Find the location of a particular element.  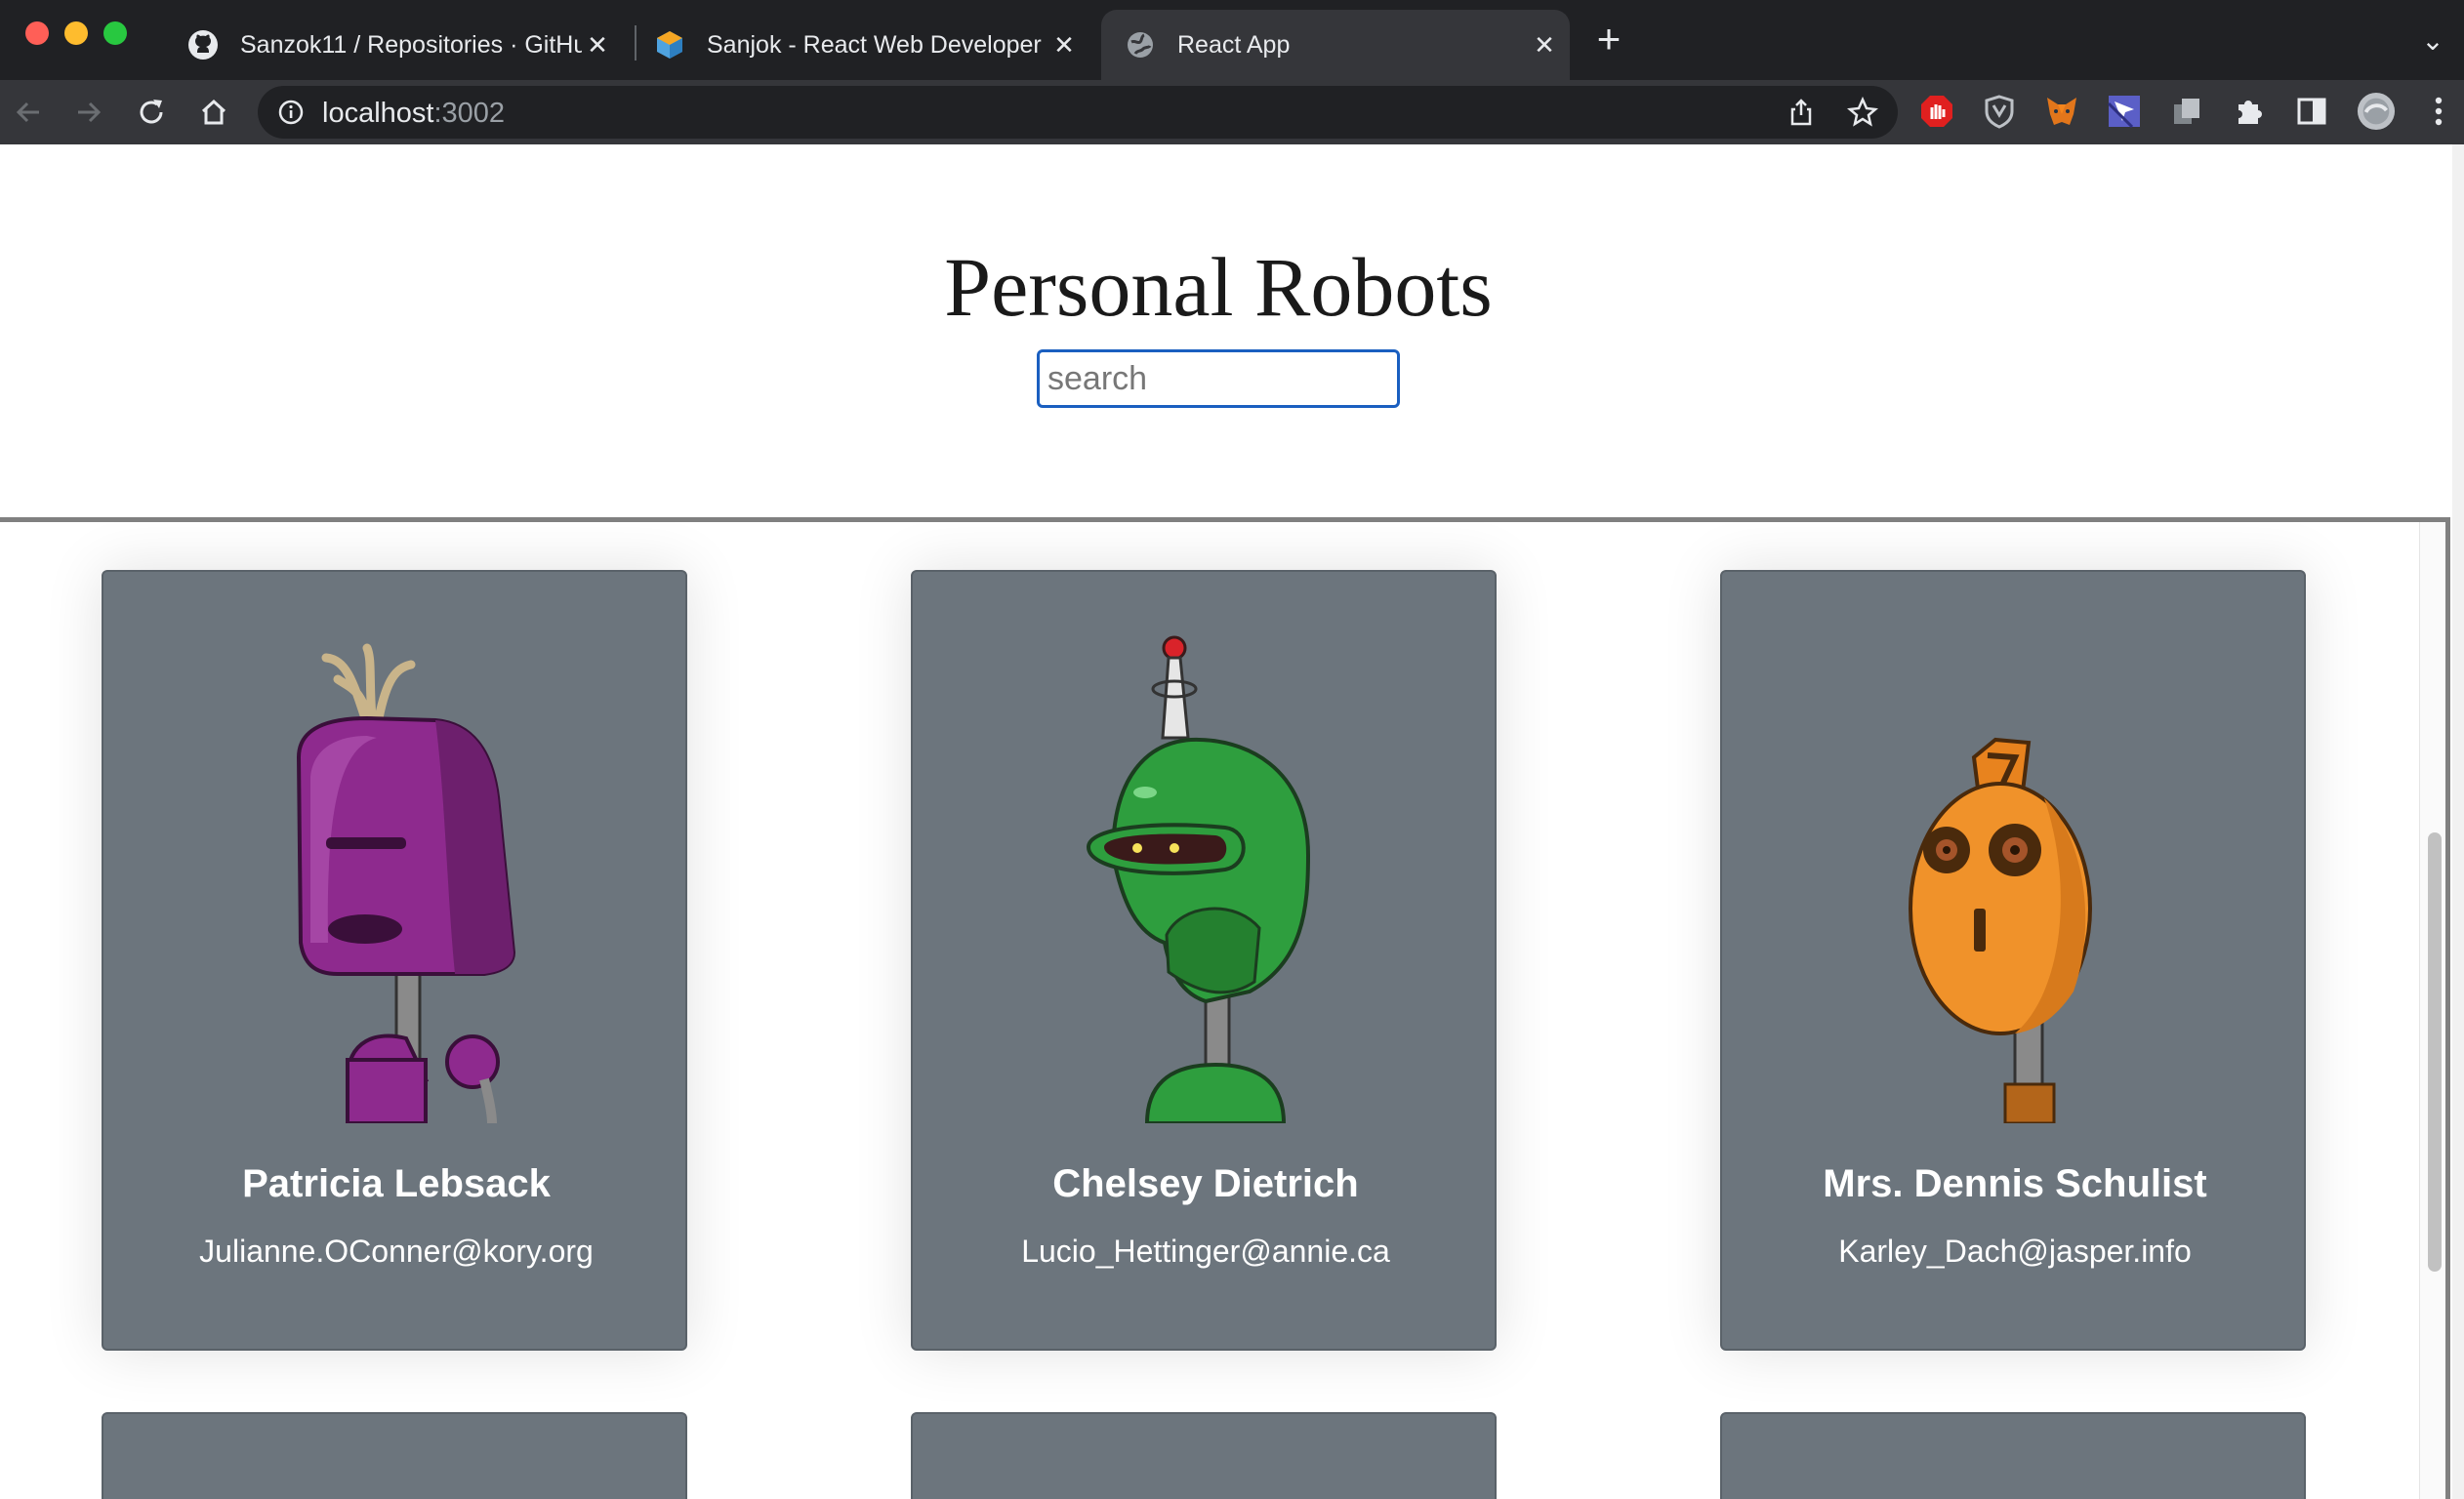

address-bar: localhost:3002 is located at coordinates (1078, 113).